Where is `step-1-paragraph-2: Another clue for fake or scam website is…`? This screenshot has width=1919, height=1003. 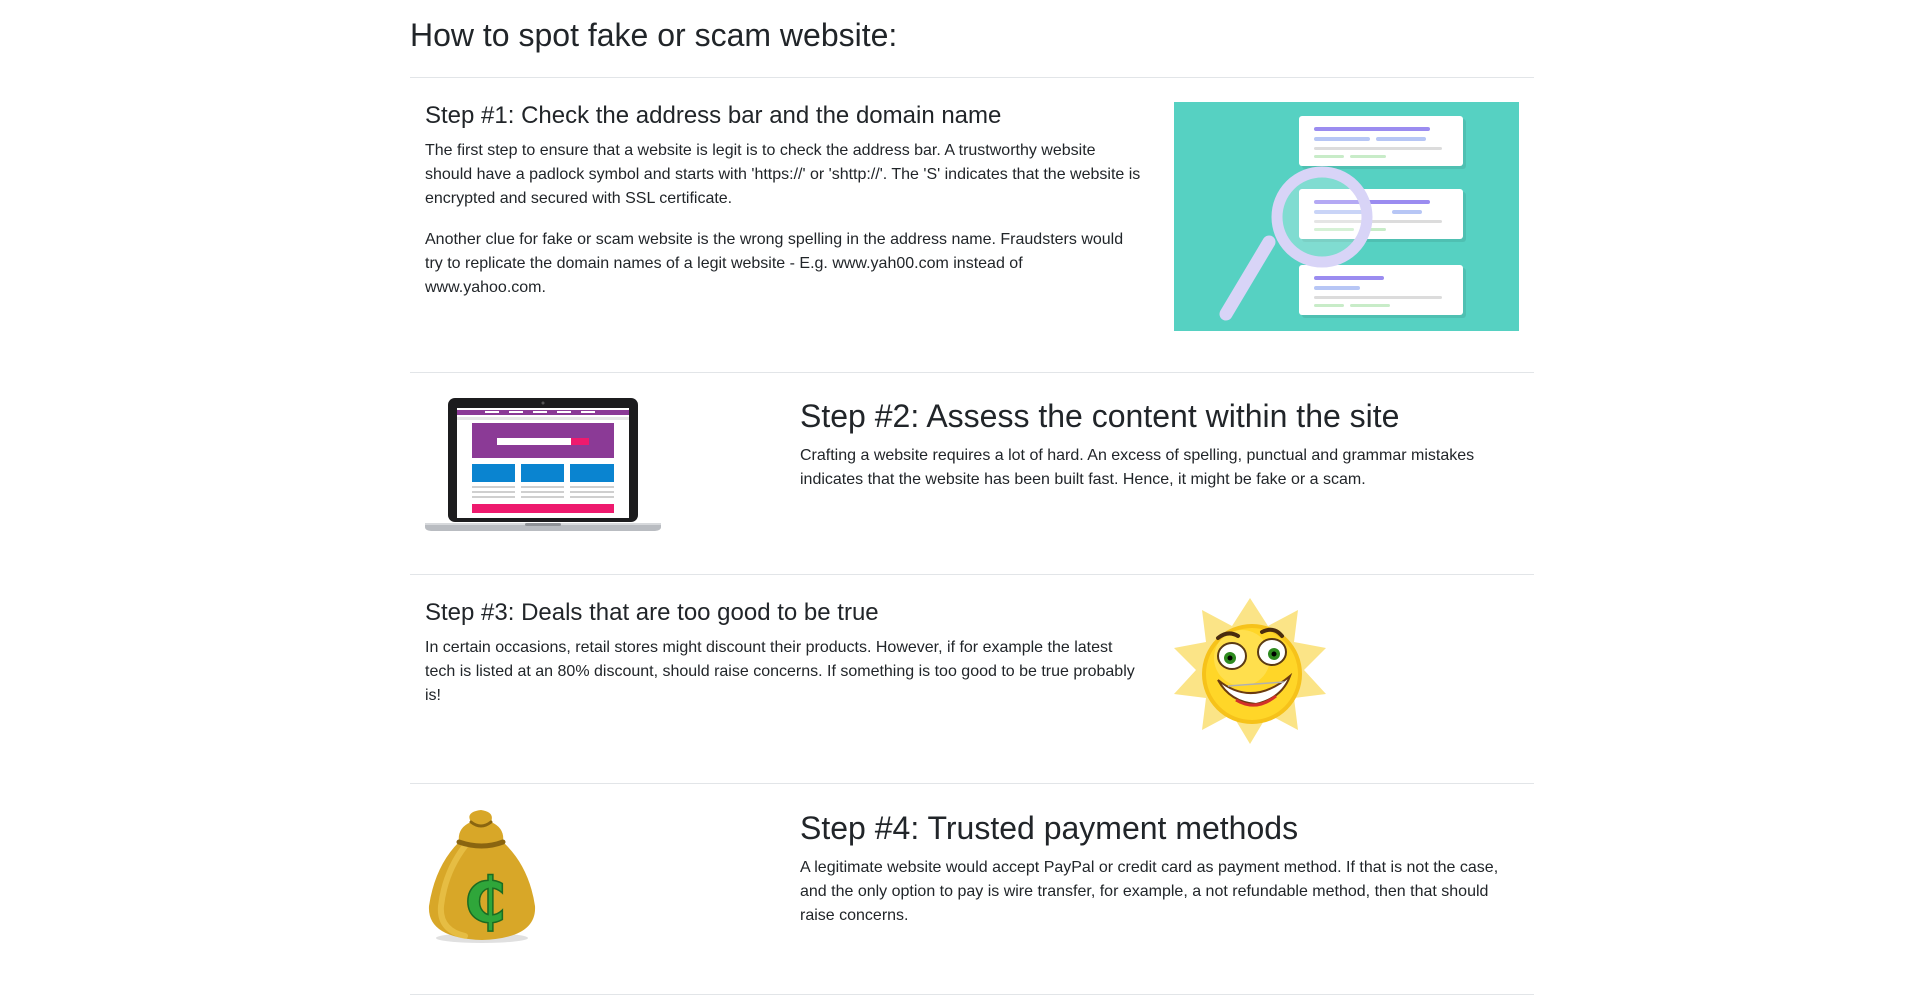 step-1-paragraph-2: Another clue for fake or scam website is… is located at coordinates (774, 263).